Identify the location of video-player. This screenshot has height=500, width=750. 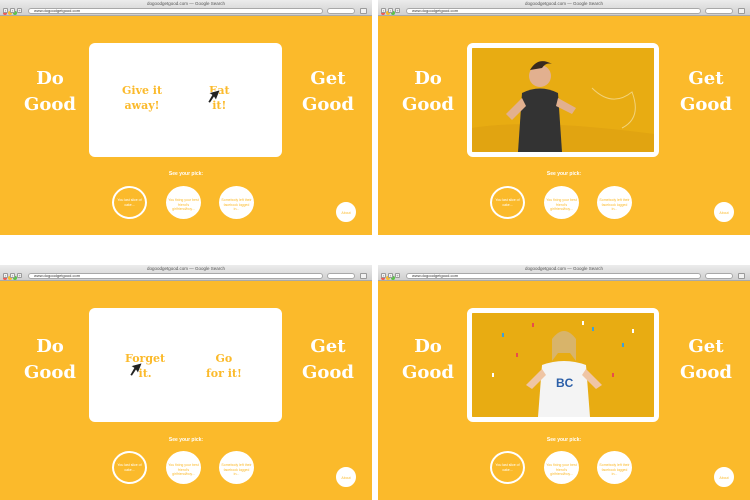
(563, 100).